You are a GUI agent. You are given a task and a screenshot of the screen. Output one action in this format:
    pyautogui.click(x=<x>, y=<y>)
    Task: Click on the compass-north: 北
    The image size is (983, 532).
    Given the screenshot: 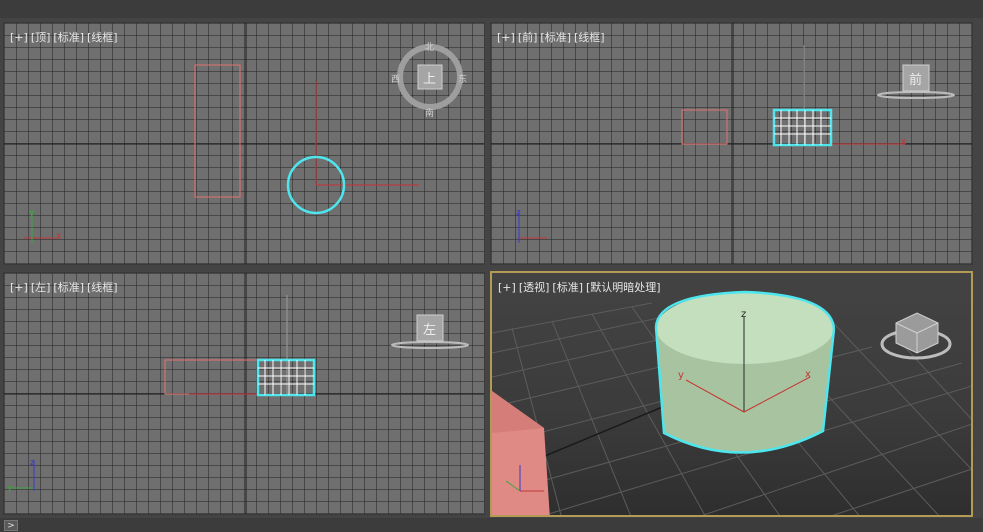 What is the action you would take?
    pyautogui.click(x=430, y=48)
    